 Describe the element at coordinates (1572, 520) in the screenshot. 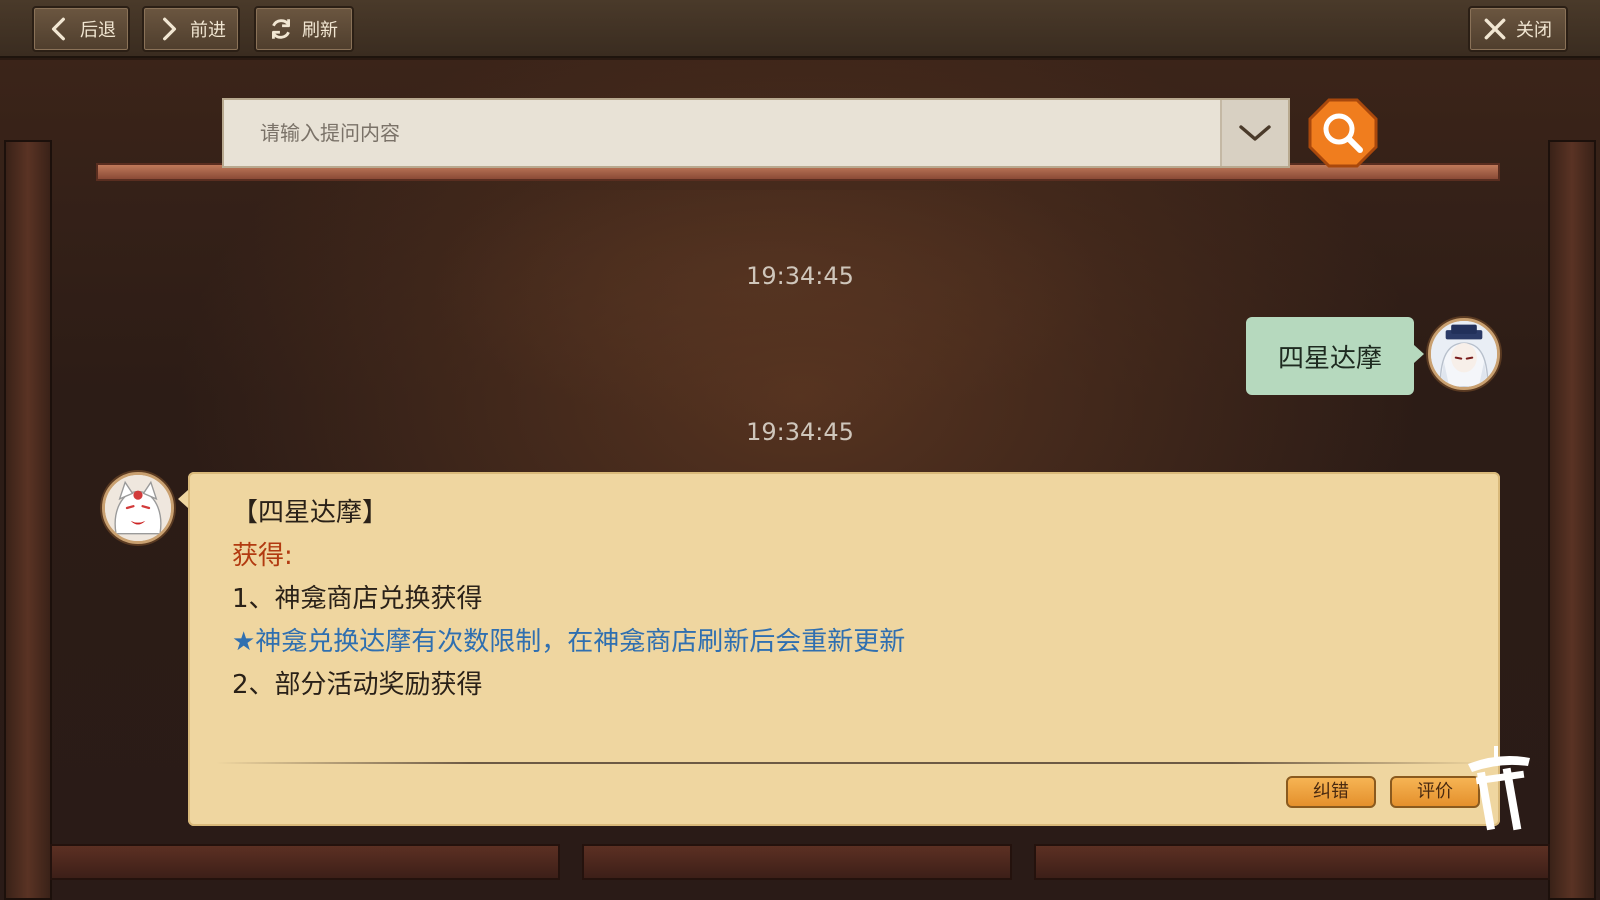

I see `right-pillar` at that location.